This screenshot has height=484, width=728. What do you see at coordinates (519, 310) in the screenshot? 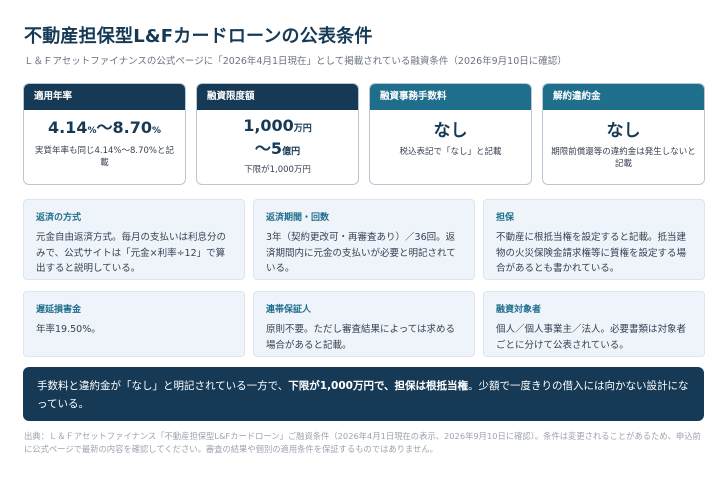
I see `detail-title: 融資対象者` at bounding box center [519, 310].